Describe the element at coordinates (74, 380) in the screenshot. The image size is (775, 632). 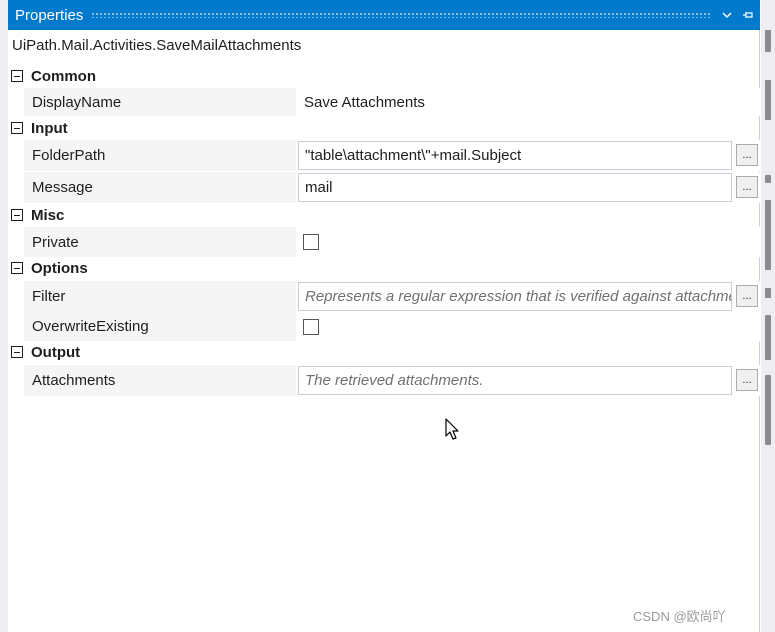
I see `property-name: Attachments` at that location.